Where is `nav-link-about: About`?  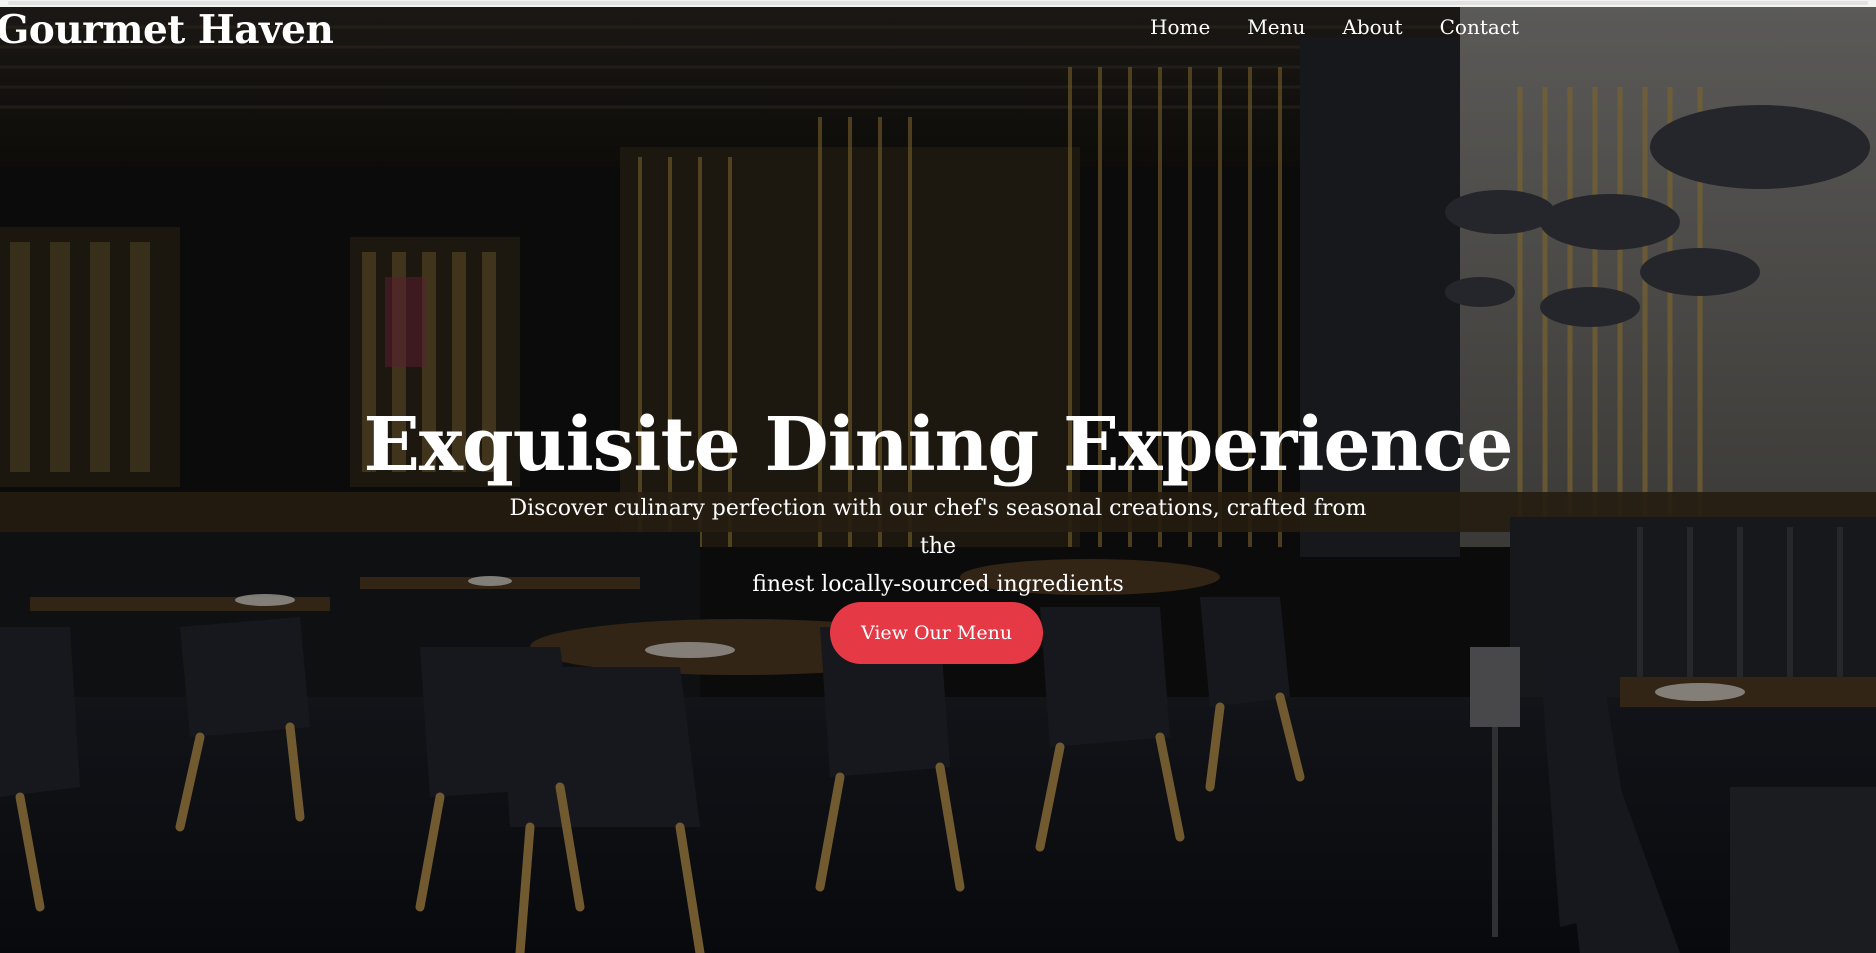 nav-link-about: About is located at coordinates (1372, 27).